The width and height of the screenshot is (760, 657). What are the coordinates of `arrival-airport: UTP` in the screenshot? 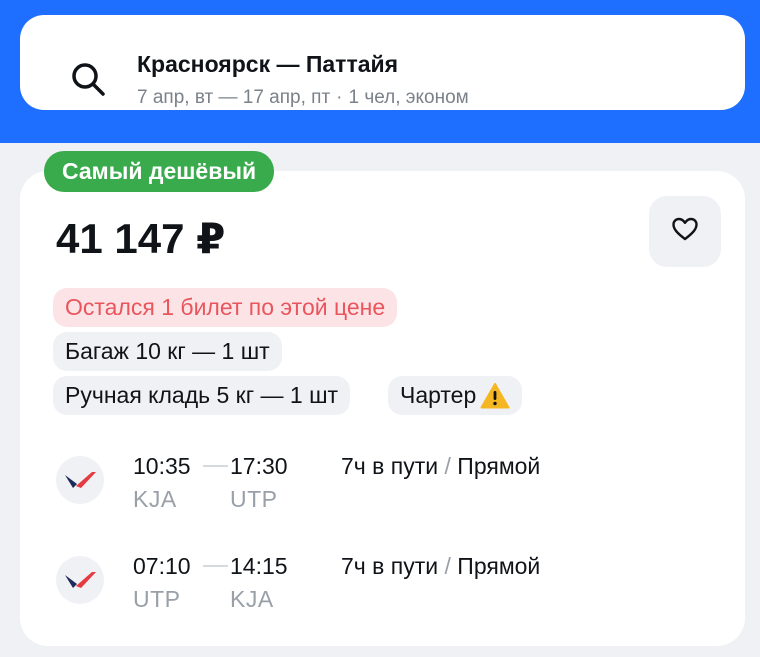 It's located at (254, 499).